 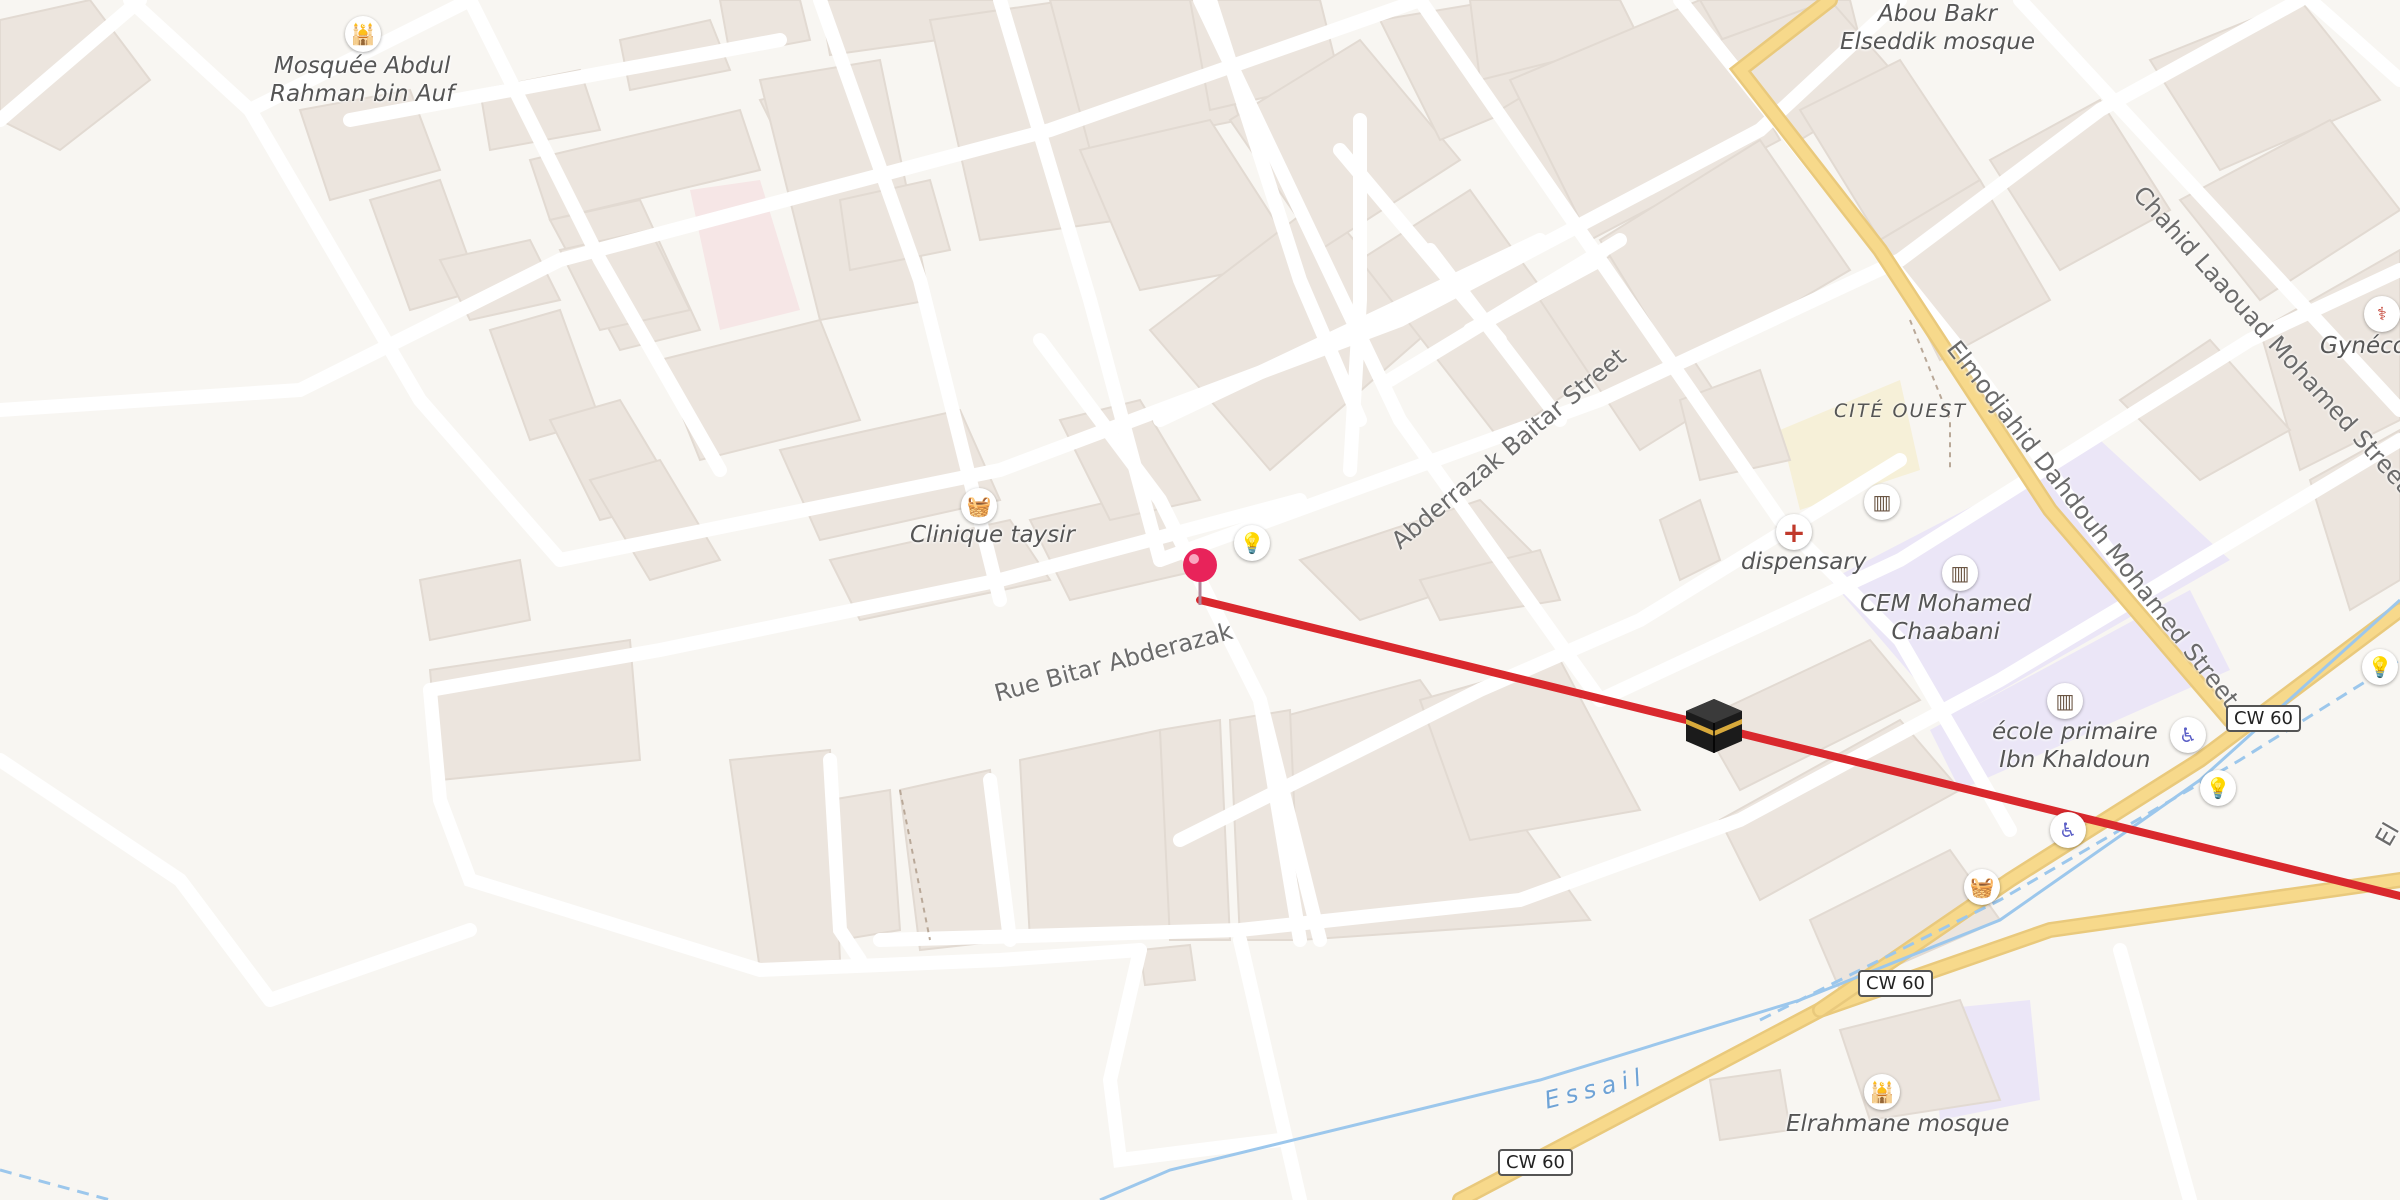 What do you see at coordinates (1794, 532) in the screenshot?
I see `medical-cross-icon: +` at bounding box center [1794, 532].